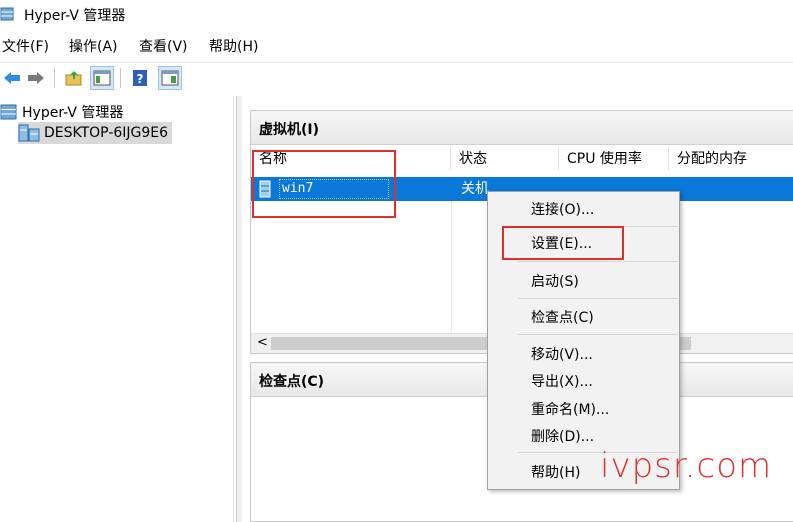 Image resolution: width=793 pixels, height=522 pixels. Describe the element at coordinates (505, 159) in the screenshot. I see `column-header-state: 状态` at that location.